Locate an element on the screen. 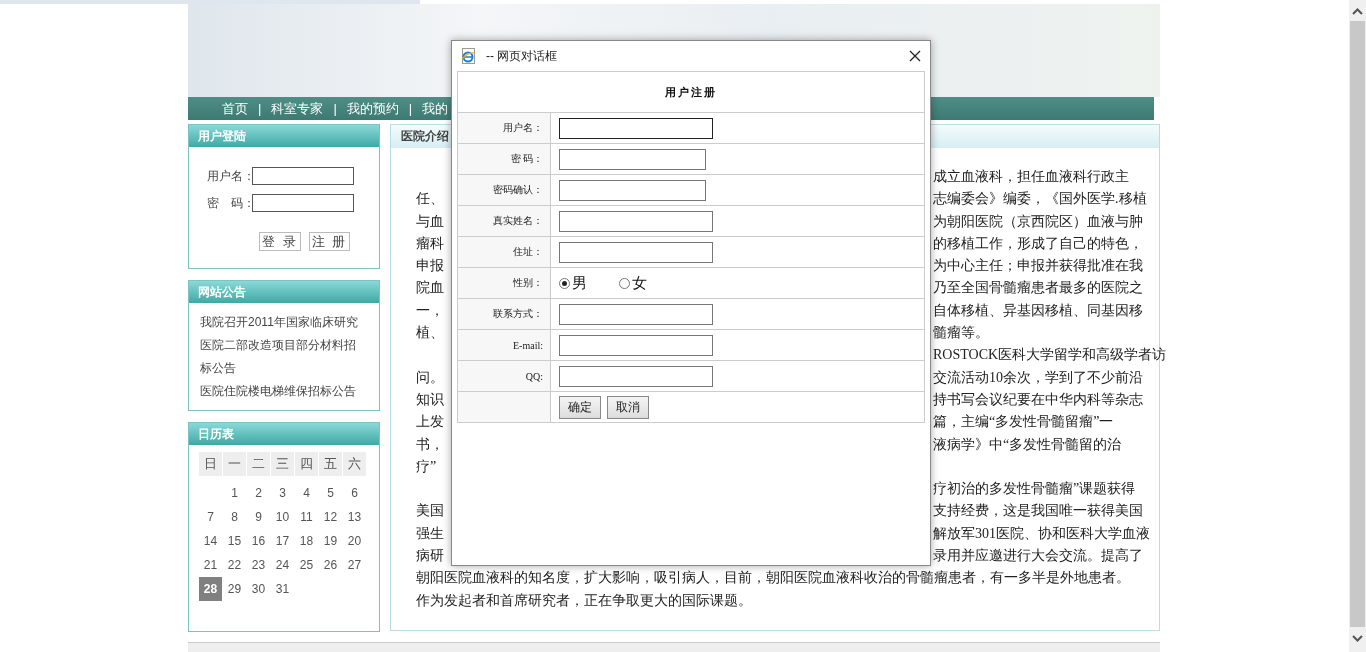 This screenshot has height=652, width=1366. close-button is located at coordinates (915, 56).